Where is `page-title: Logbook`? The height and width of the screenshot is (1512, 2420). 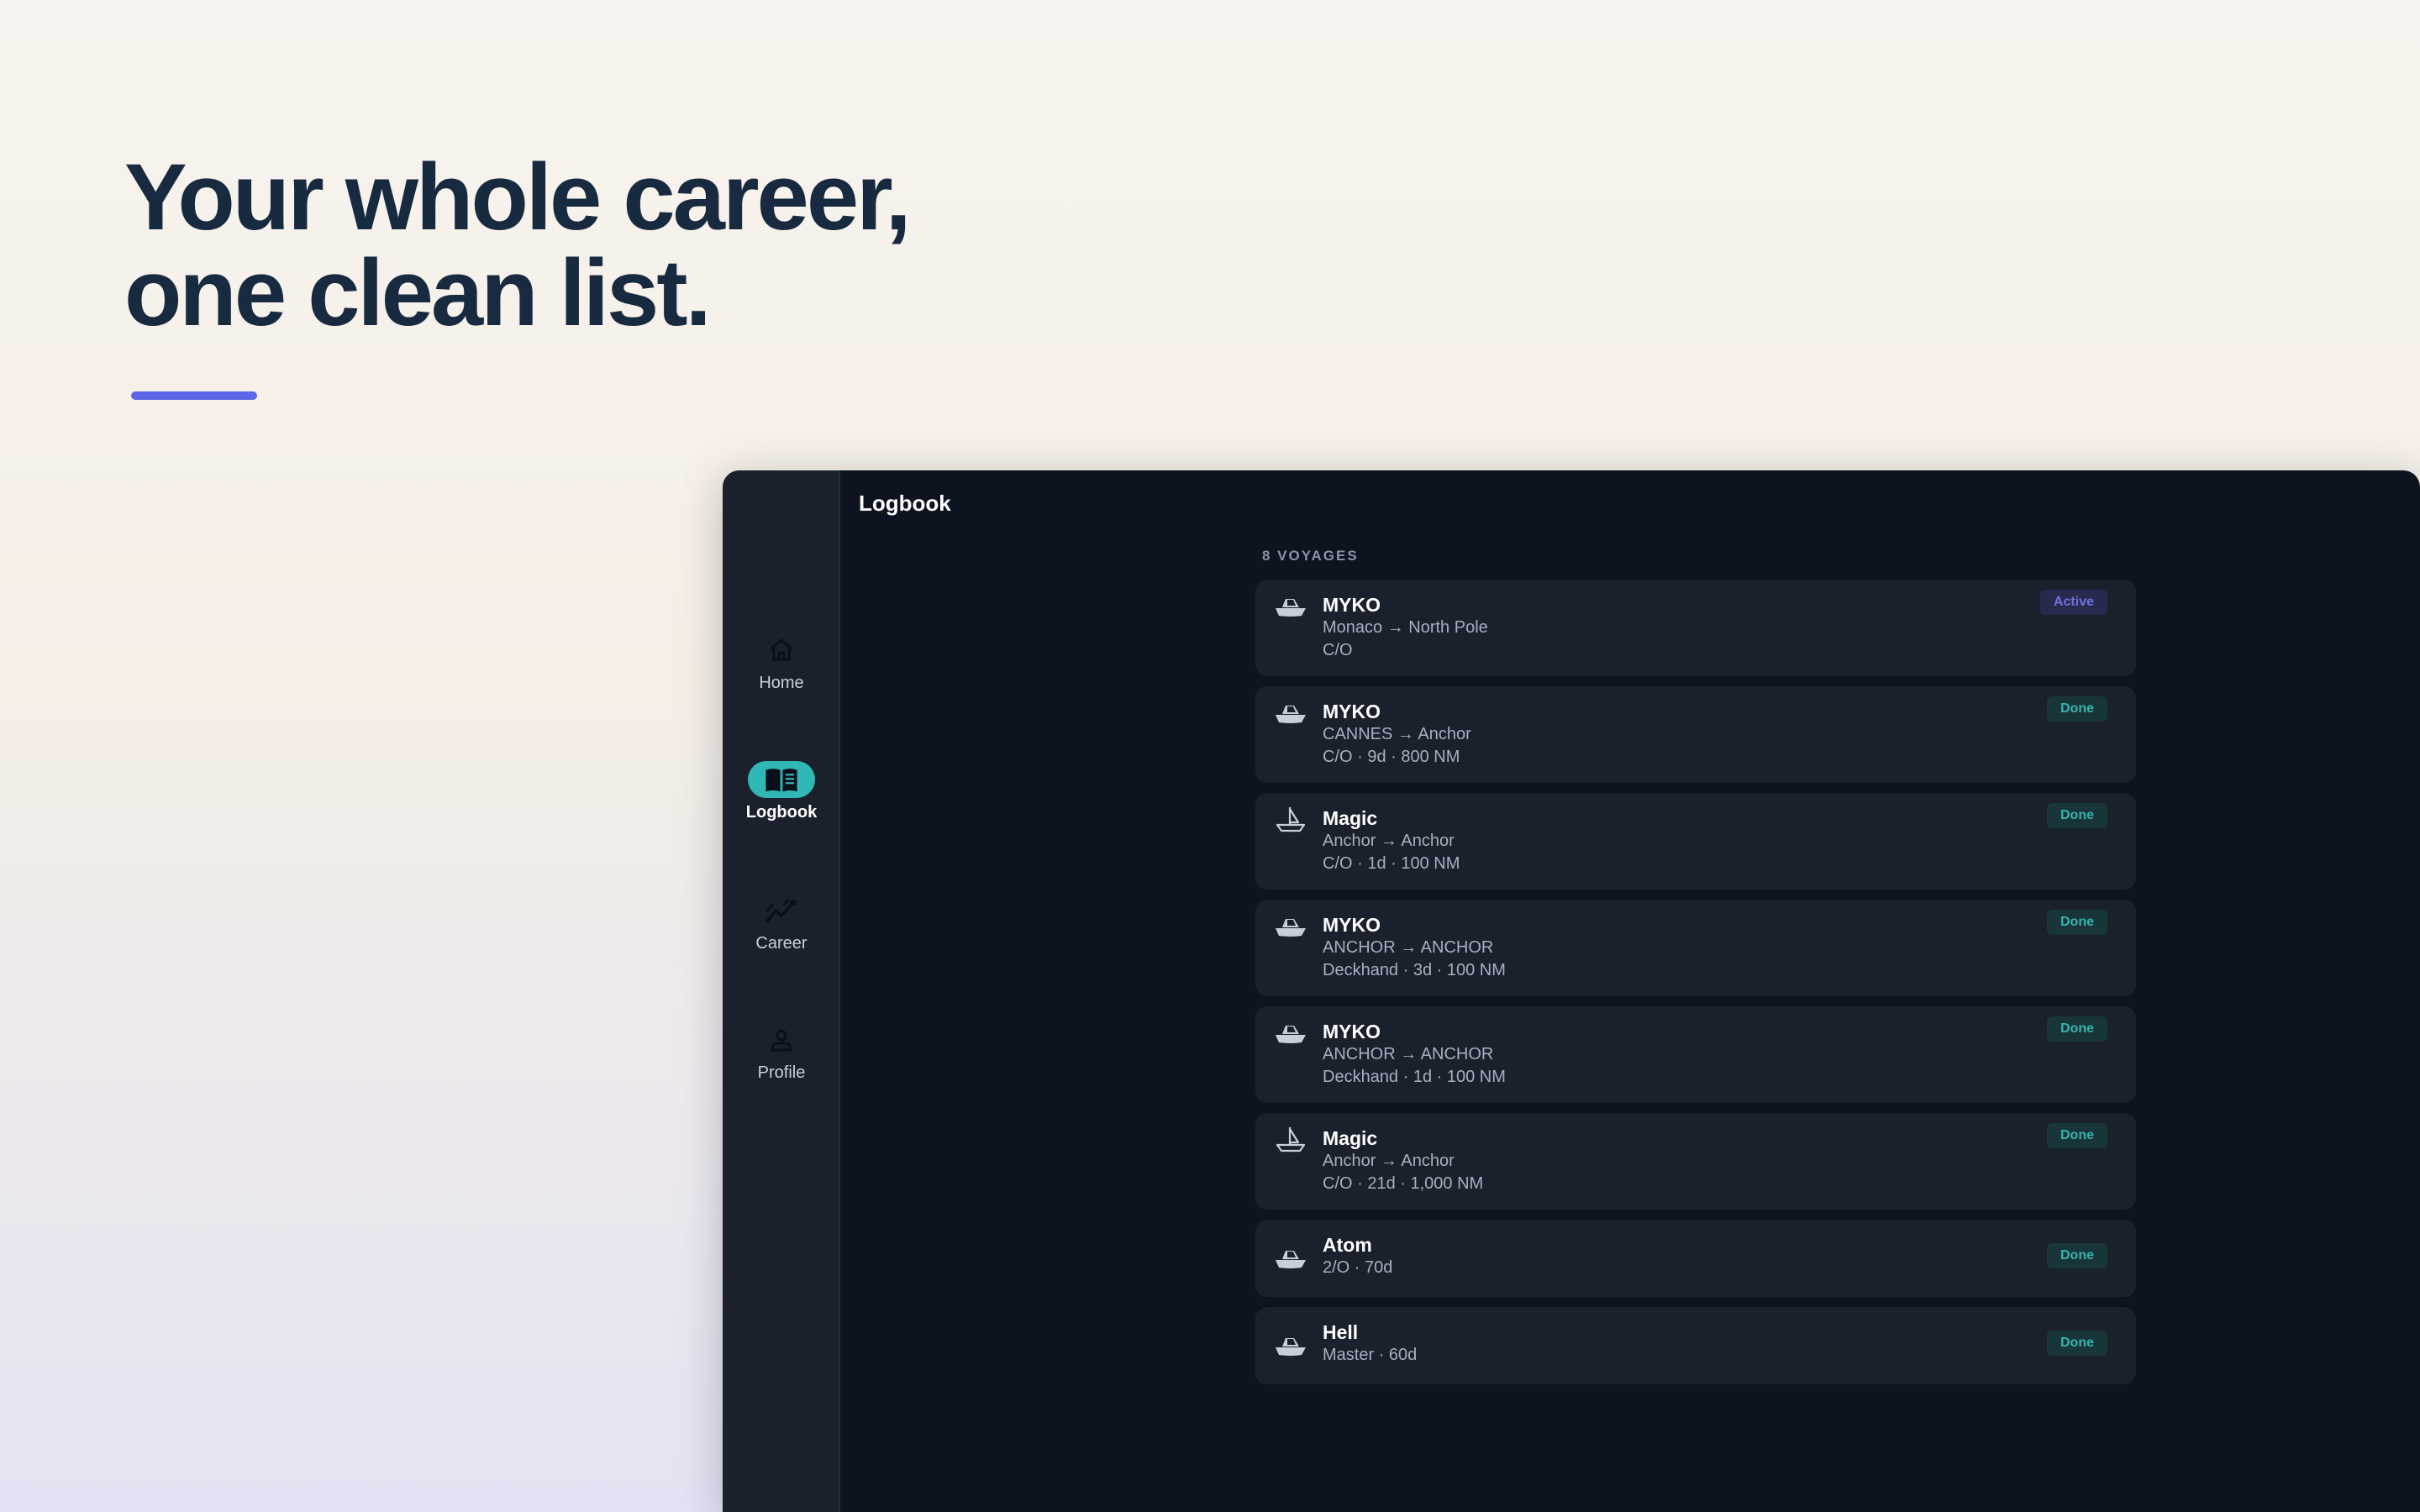
page-title: Logbook is located at coordinates (905, 503).